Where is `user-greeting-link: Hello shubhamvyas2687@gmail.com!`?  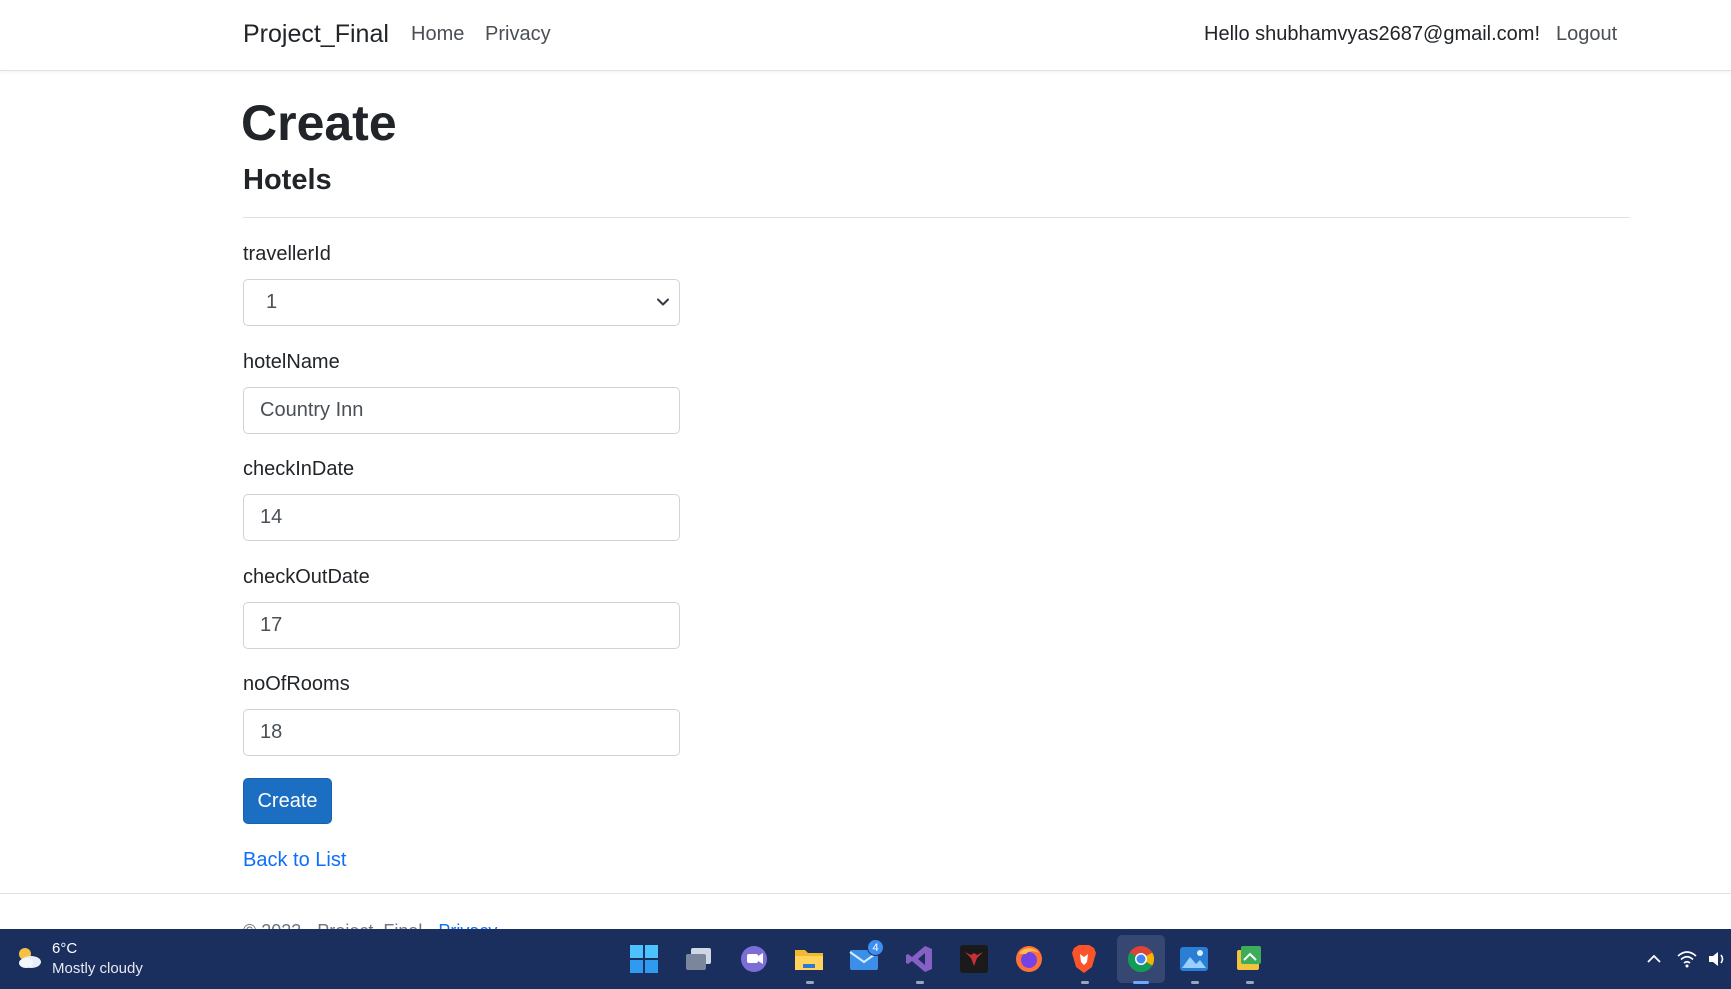 user-greeting-link: Hello shubhamvyas2687@gmail.com! is located at coordinates (1372, 34).